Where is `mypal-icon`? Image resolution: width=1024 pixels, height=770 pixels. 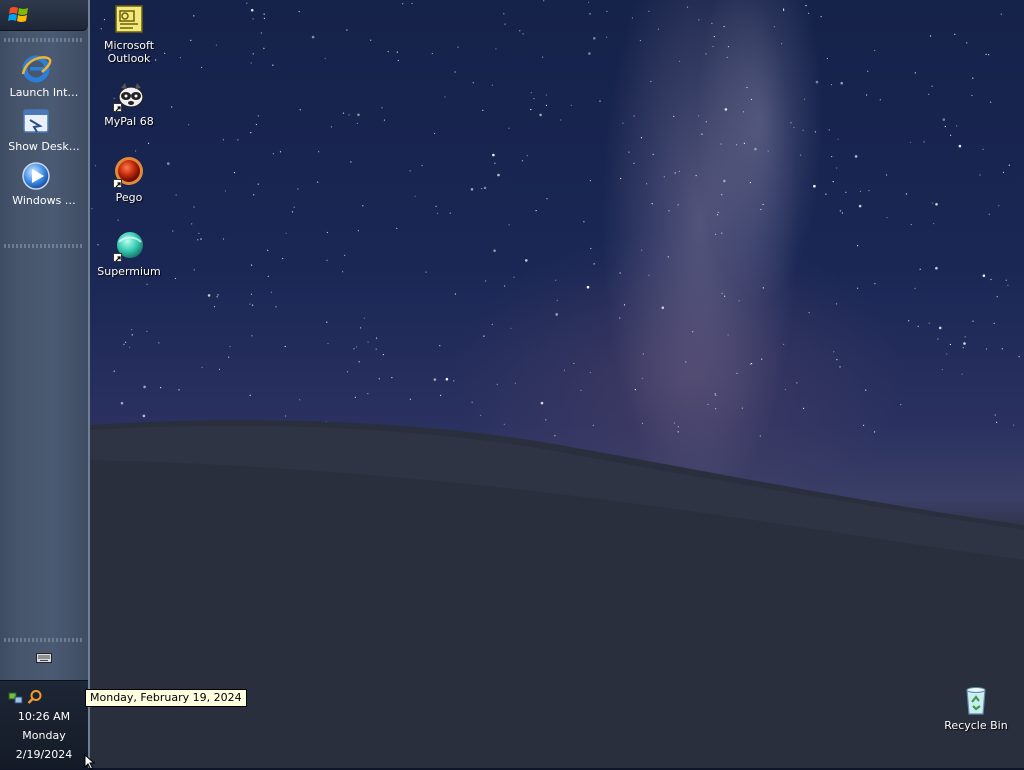 mypal-icon is located at coordinates (129, 96).